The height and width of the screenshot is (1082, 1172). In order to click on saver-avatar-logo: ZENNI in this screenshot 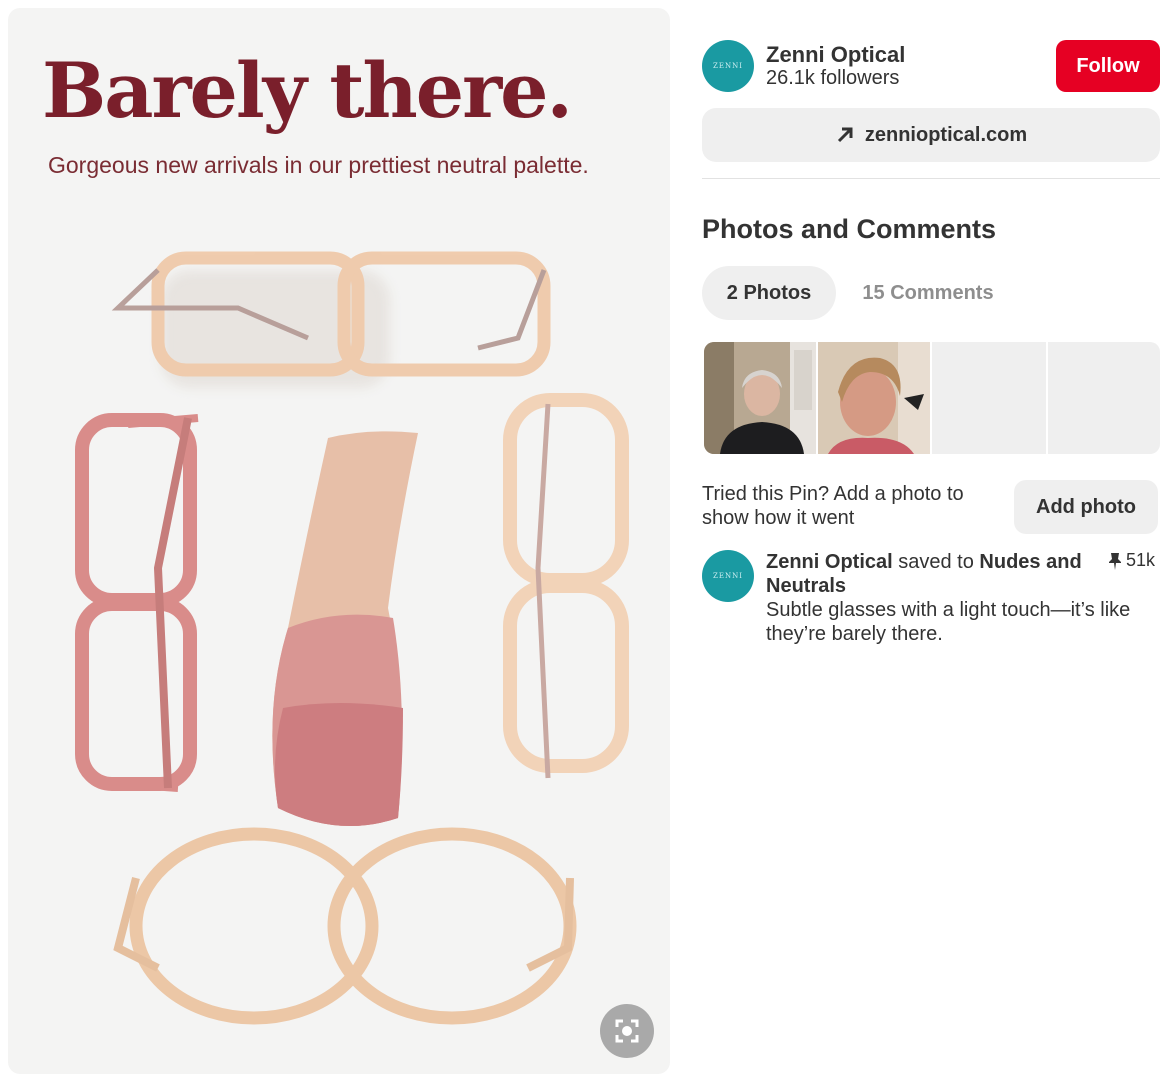, I will do `click(728, 576)`.